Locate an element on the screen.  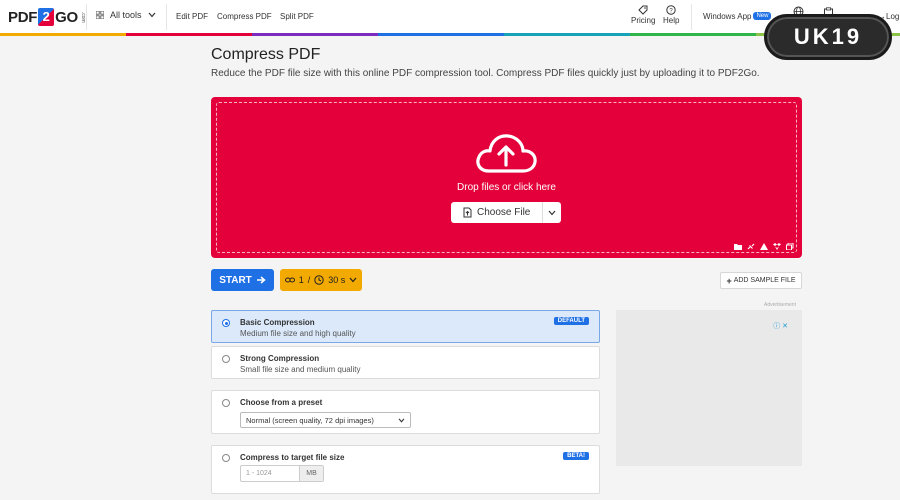
grid-icon is located at coordinates (100, 15).